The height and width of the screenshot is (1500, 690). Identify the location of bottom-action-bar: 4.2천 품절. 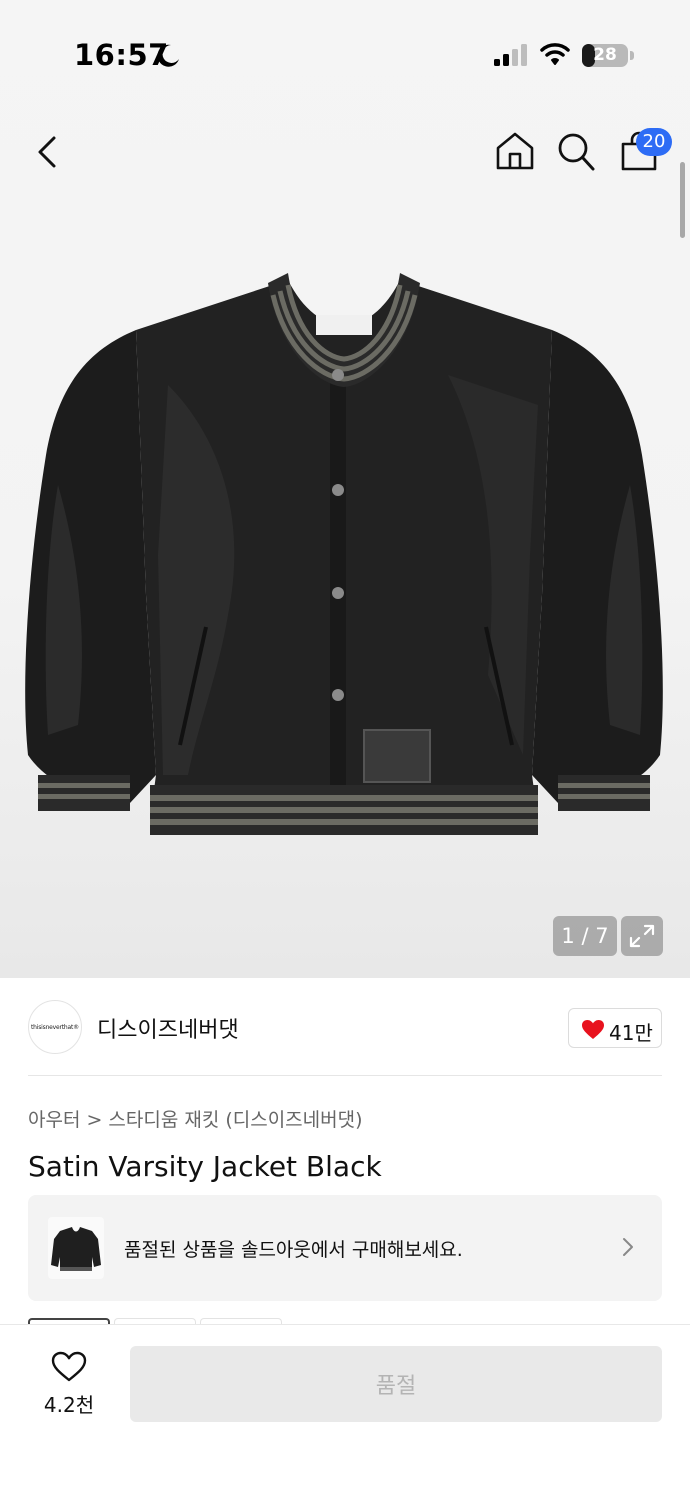
(345, 1412).